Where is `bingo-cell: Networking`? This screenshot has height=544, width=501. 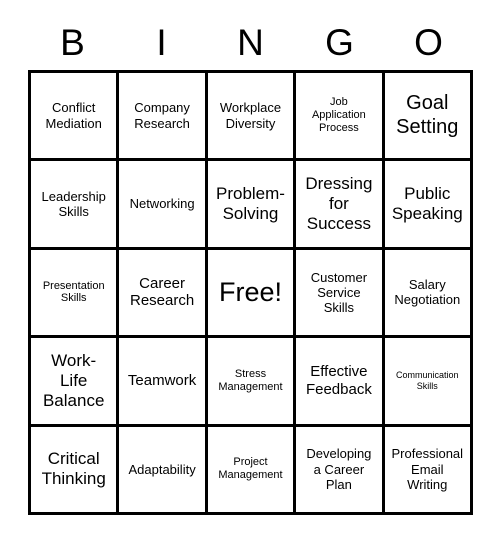
bingo-cell: Networking is located at coordinates (162, 204).